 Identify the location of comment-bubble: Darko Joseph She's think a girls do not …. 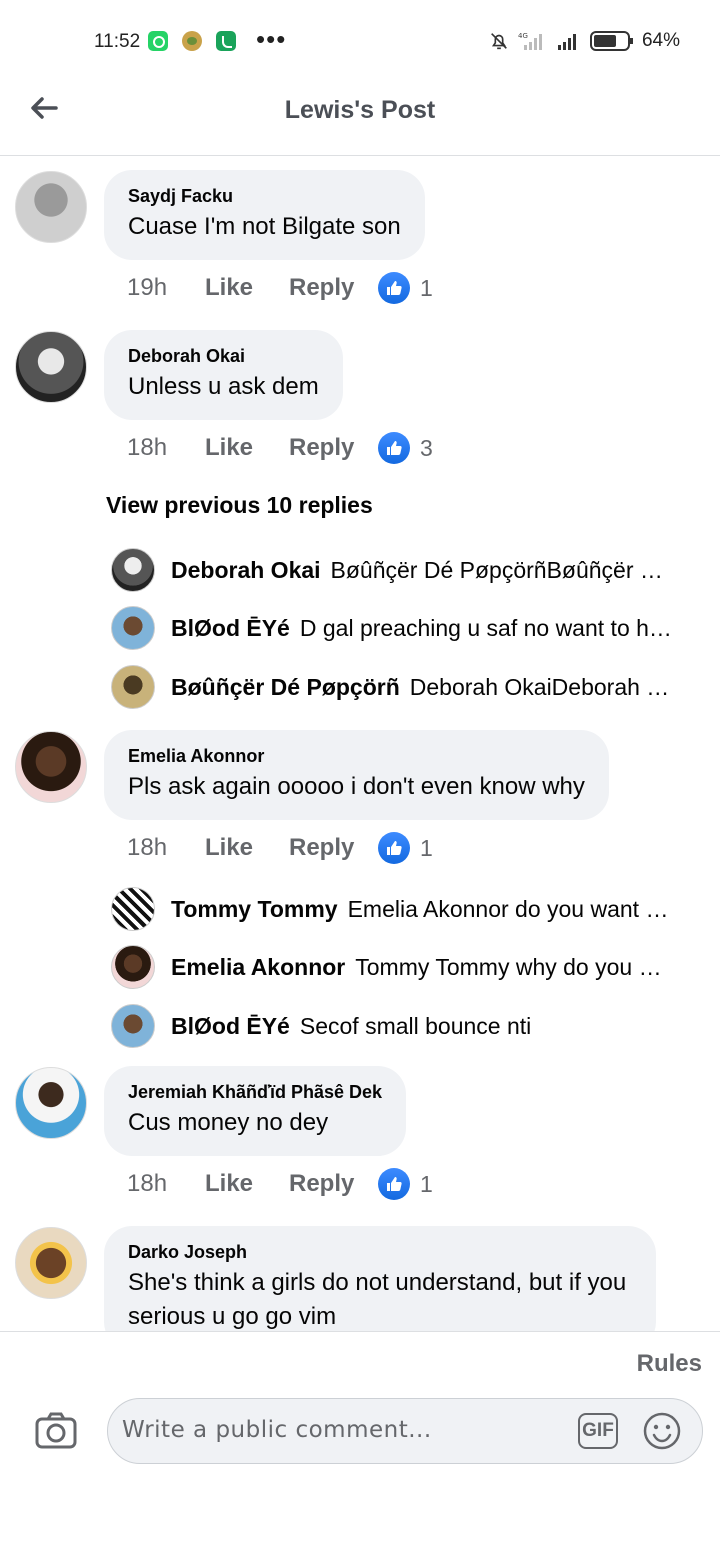
(380, 1278).